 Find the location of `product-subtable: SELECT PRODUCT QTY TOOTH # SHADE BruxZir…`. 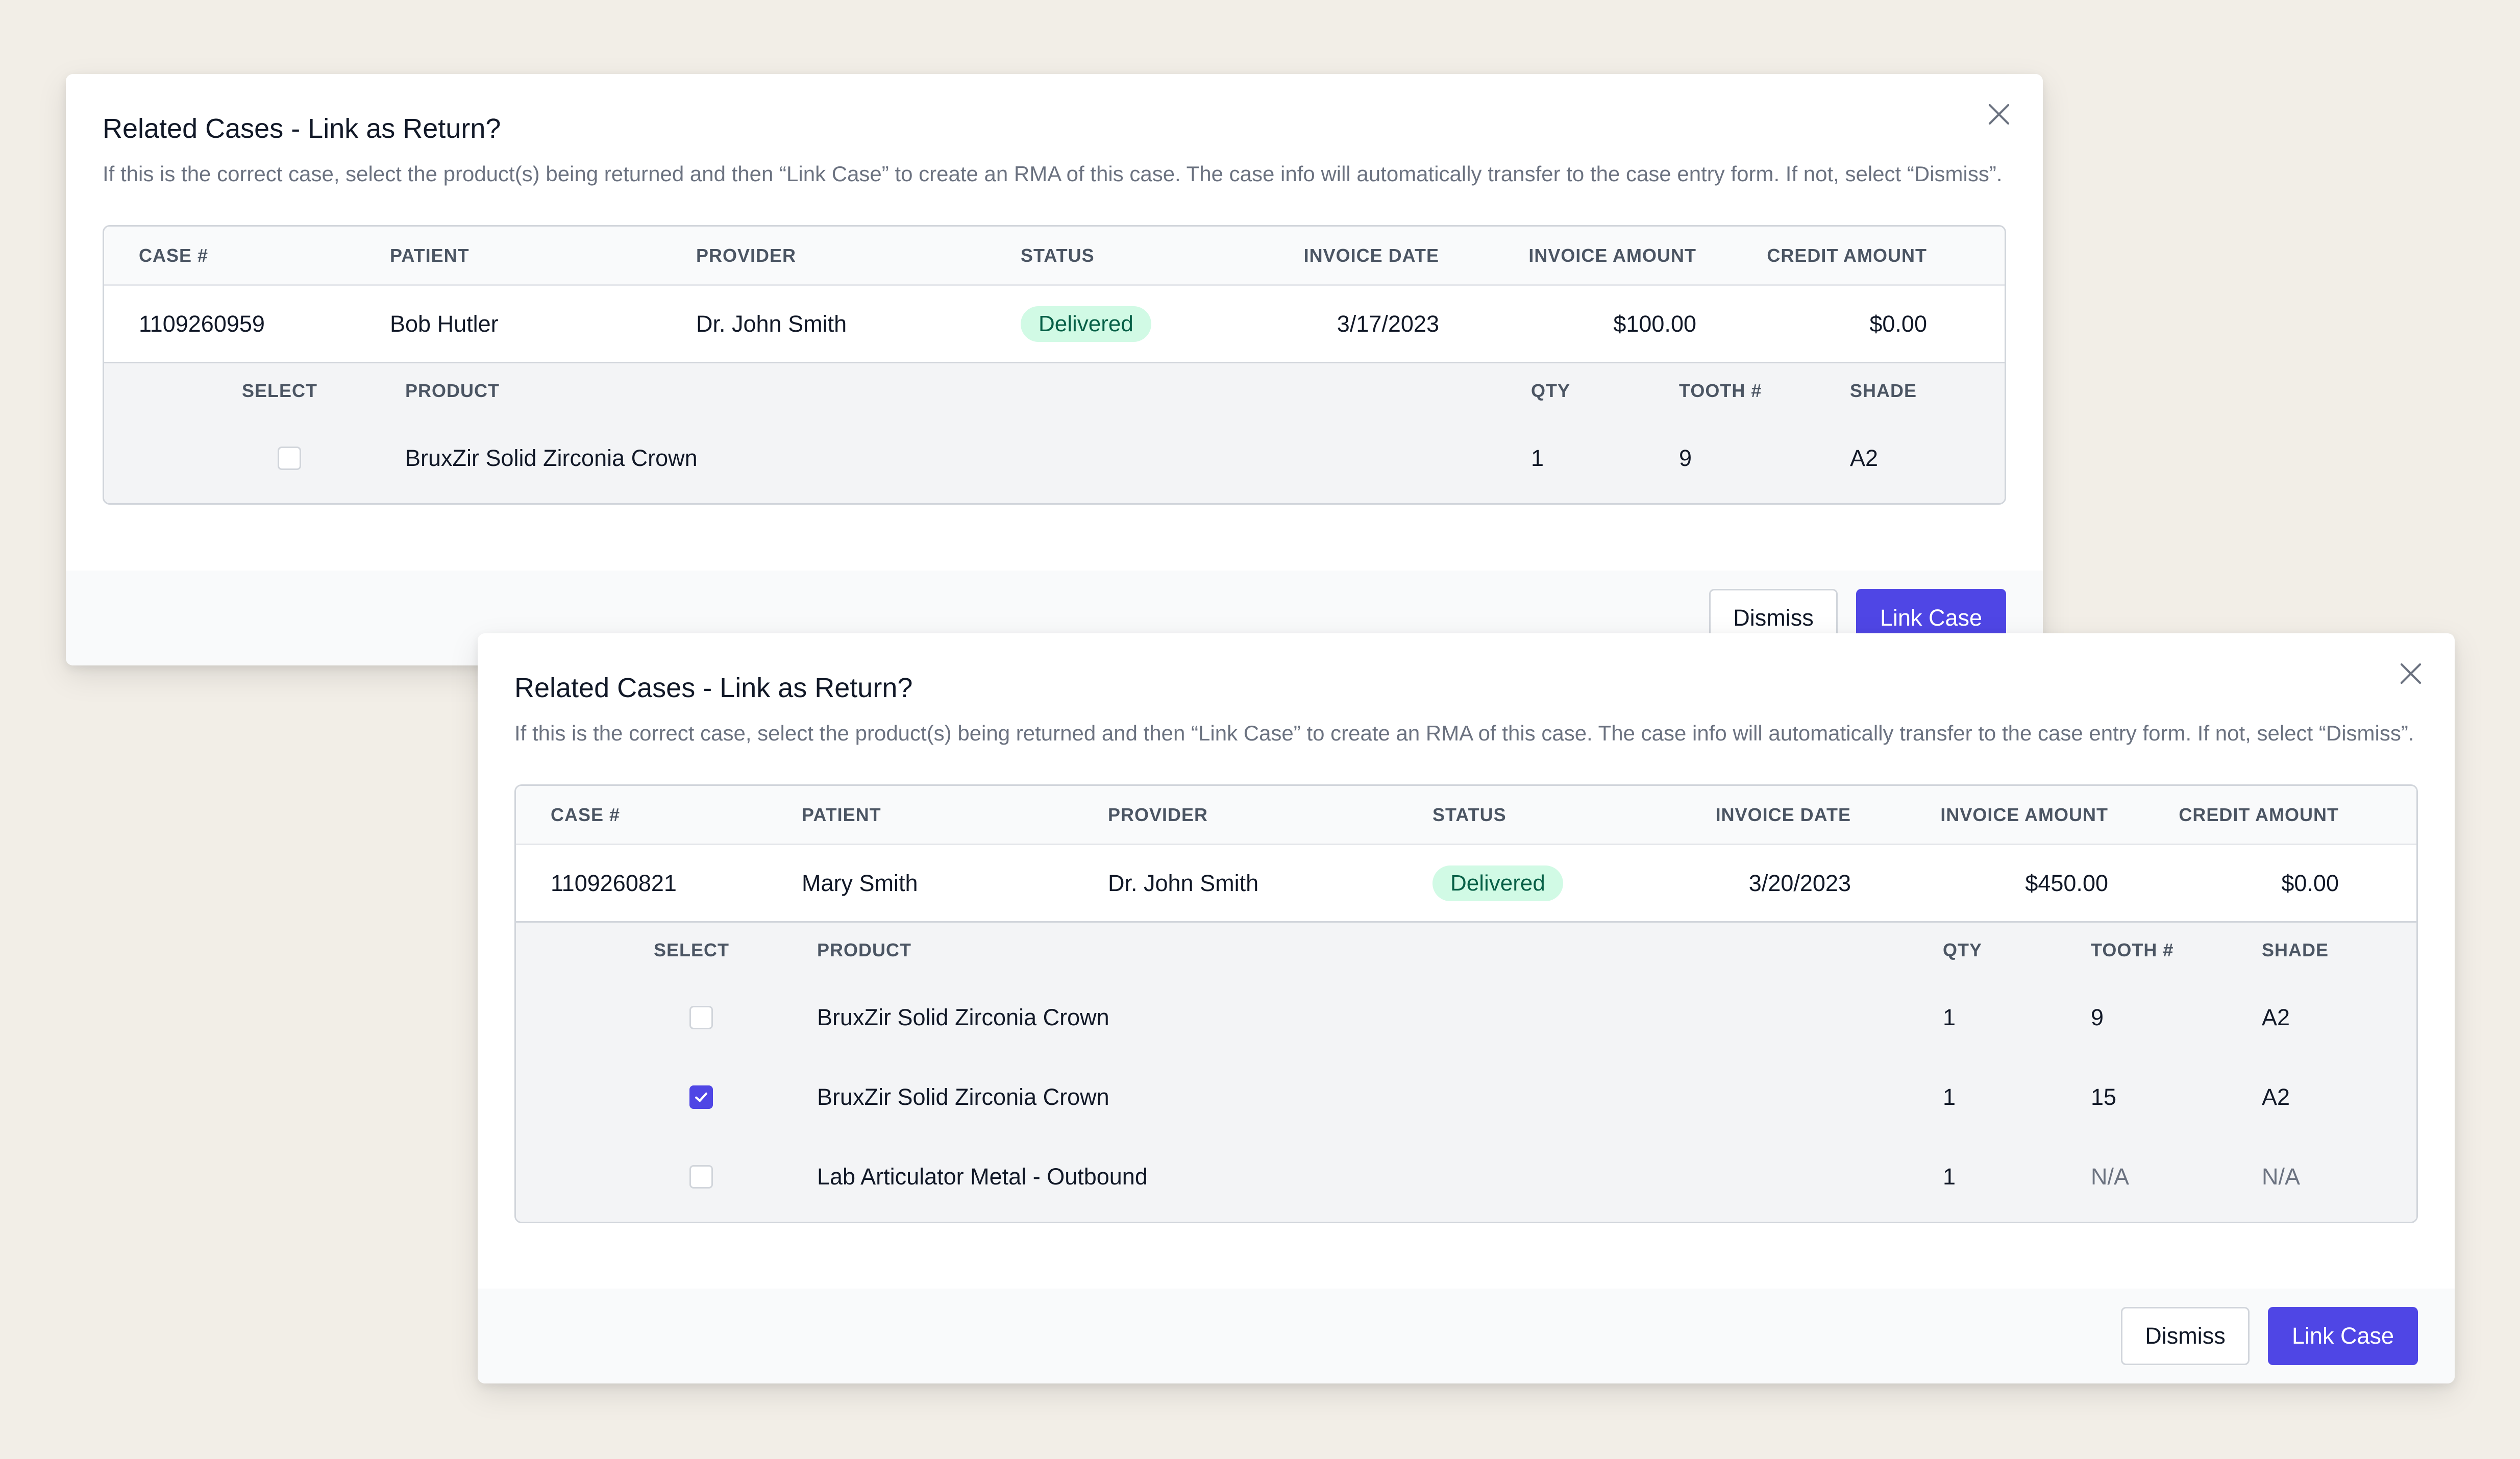

product-subtable: SELECT PRODUCT QTY TOOTH # SHADE BruxZir… is located at coordinates (1054, 433).